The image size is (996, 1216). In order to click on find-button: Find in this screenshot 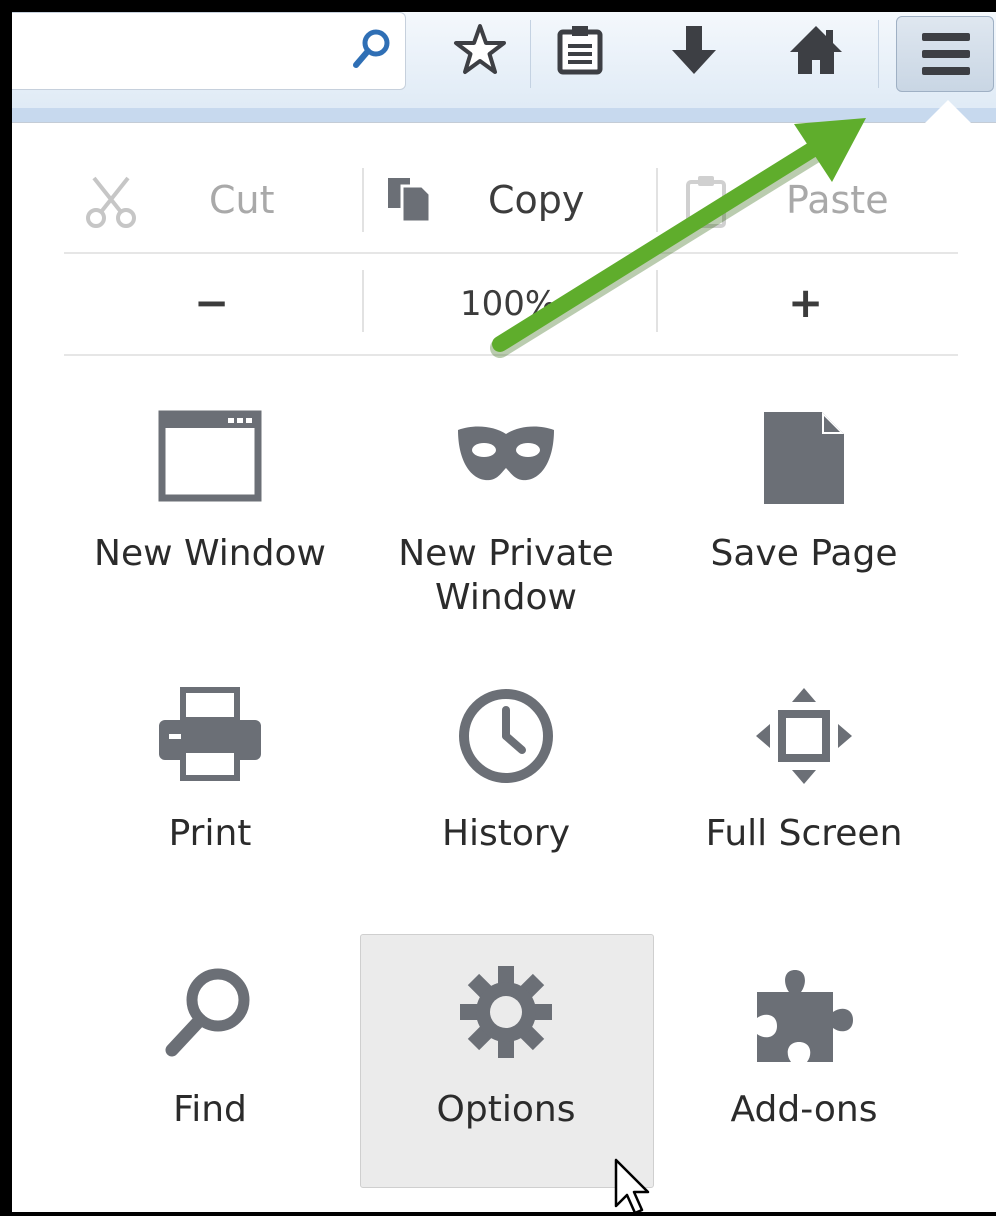, I will do `click(210, 1052)`.